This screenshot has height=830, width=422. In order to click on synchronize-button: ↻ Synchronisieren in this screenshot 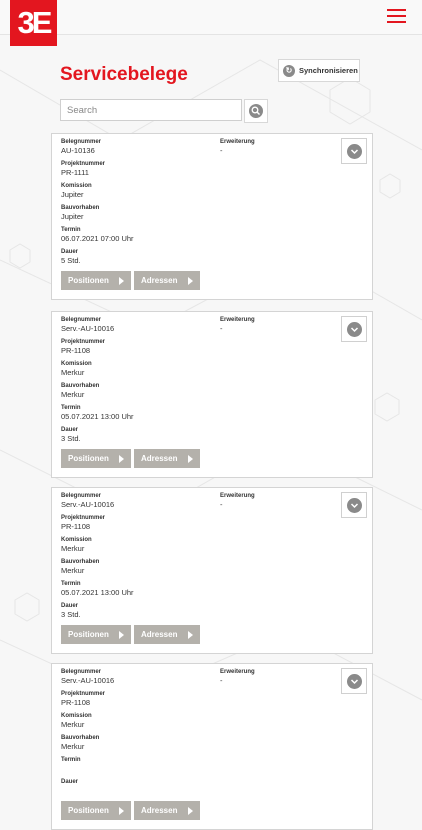, I will do `click(319, 70)`.